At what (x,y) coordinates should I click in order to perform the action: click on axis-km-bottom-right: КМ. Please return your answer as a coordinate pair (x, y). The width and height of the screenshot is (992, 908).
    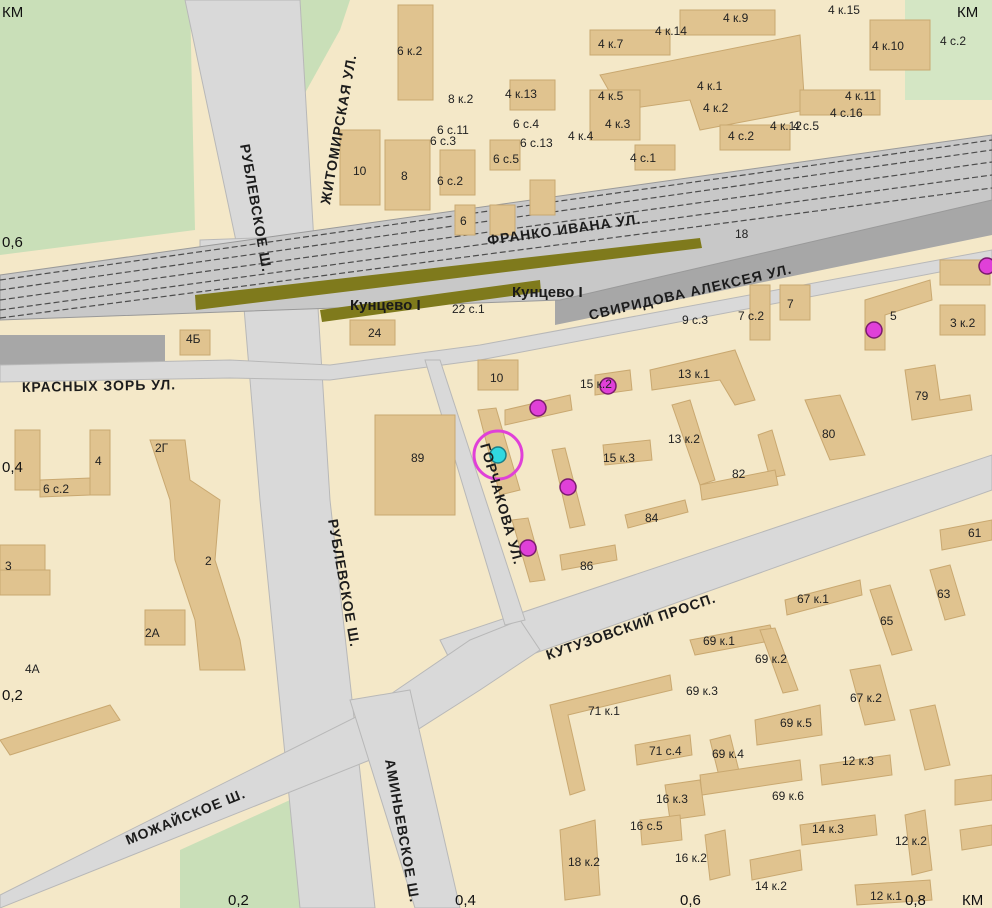
    Looking at the image, I should click on (972, 900).